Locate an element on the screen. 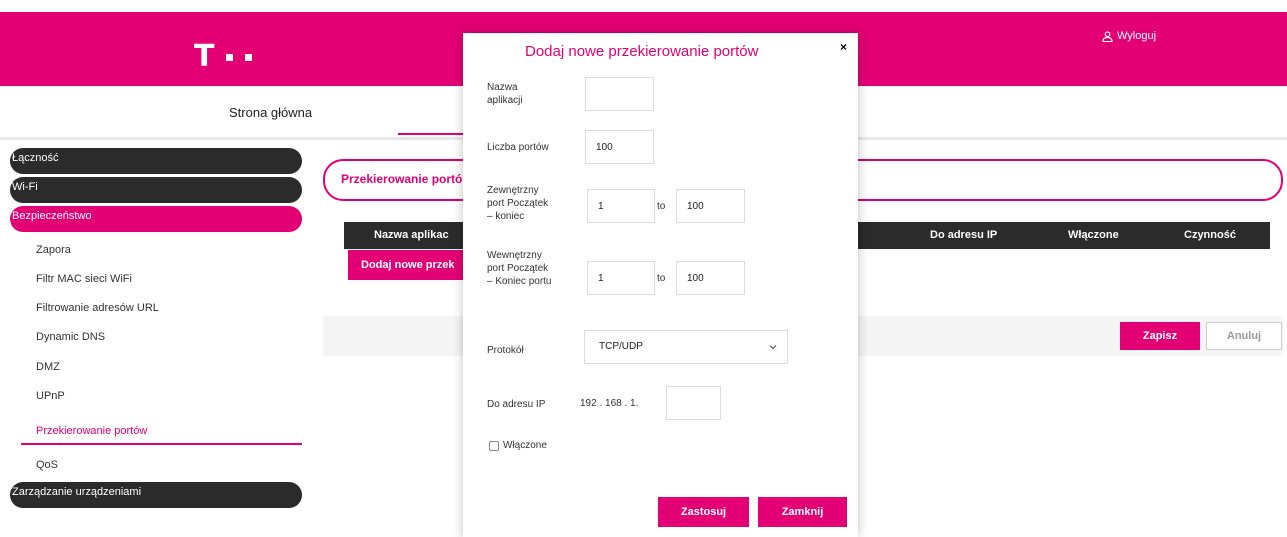 The image size is (1287, 537). section-title: Przekierowanie portó is located at coordinates (402, 179).